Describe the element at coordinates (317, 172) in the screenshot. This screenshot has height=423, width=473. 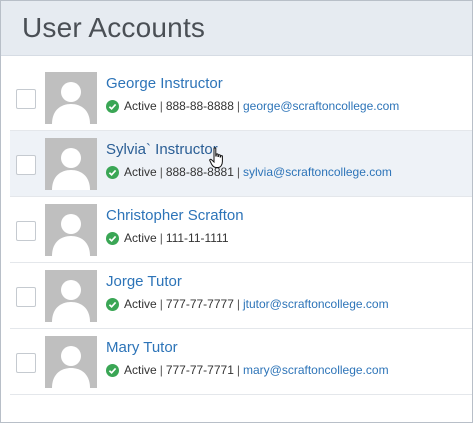
I see `email-link: sylvia@scraftoncollege.com` at that location.